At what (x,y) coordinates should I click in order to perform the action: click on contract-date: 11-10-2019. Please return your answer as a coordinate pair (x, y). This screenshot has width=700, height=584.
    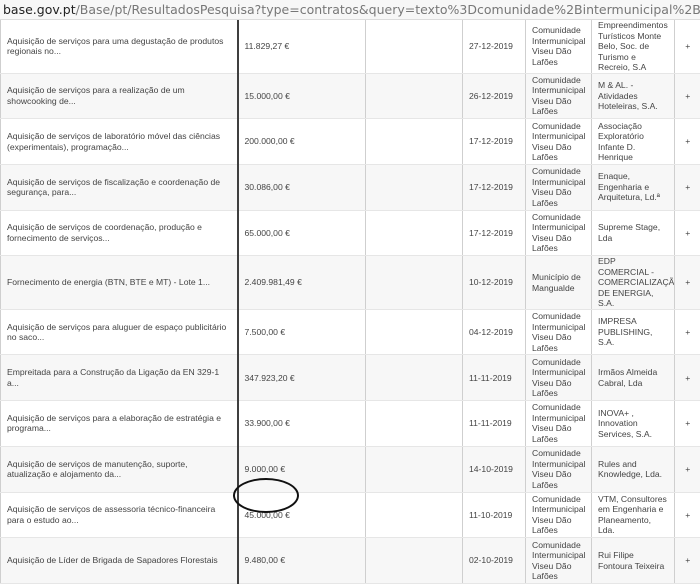
    Looking at the image, I should click on (494, 515).